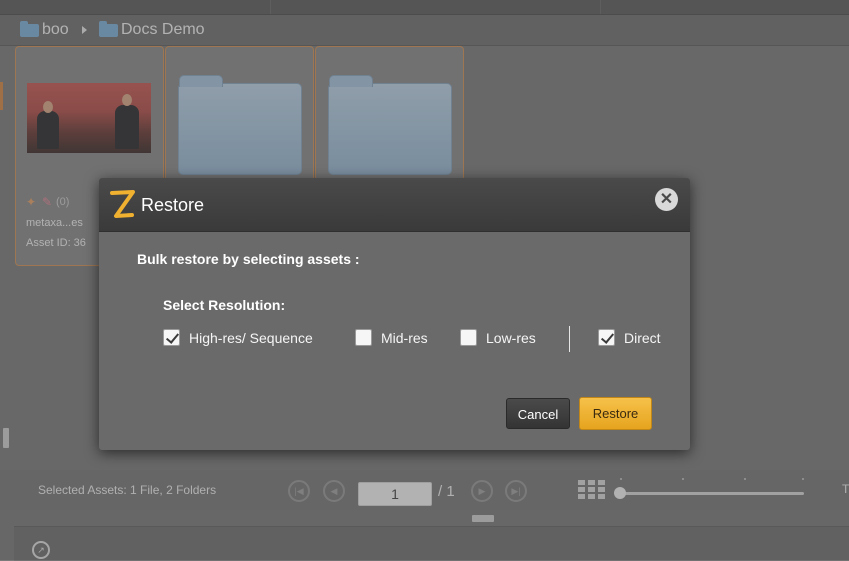 The height and width of the screenshot is (561, 849). Describe the element at coordinates (173, 205) in the screenshot. I see `dialog-title: Restore` at that location.